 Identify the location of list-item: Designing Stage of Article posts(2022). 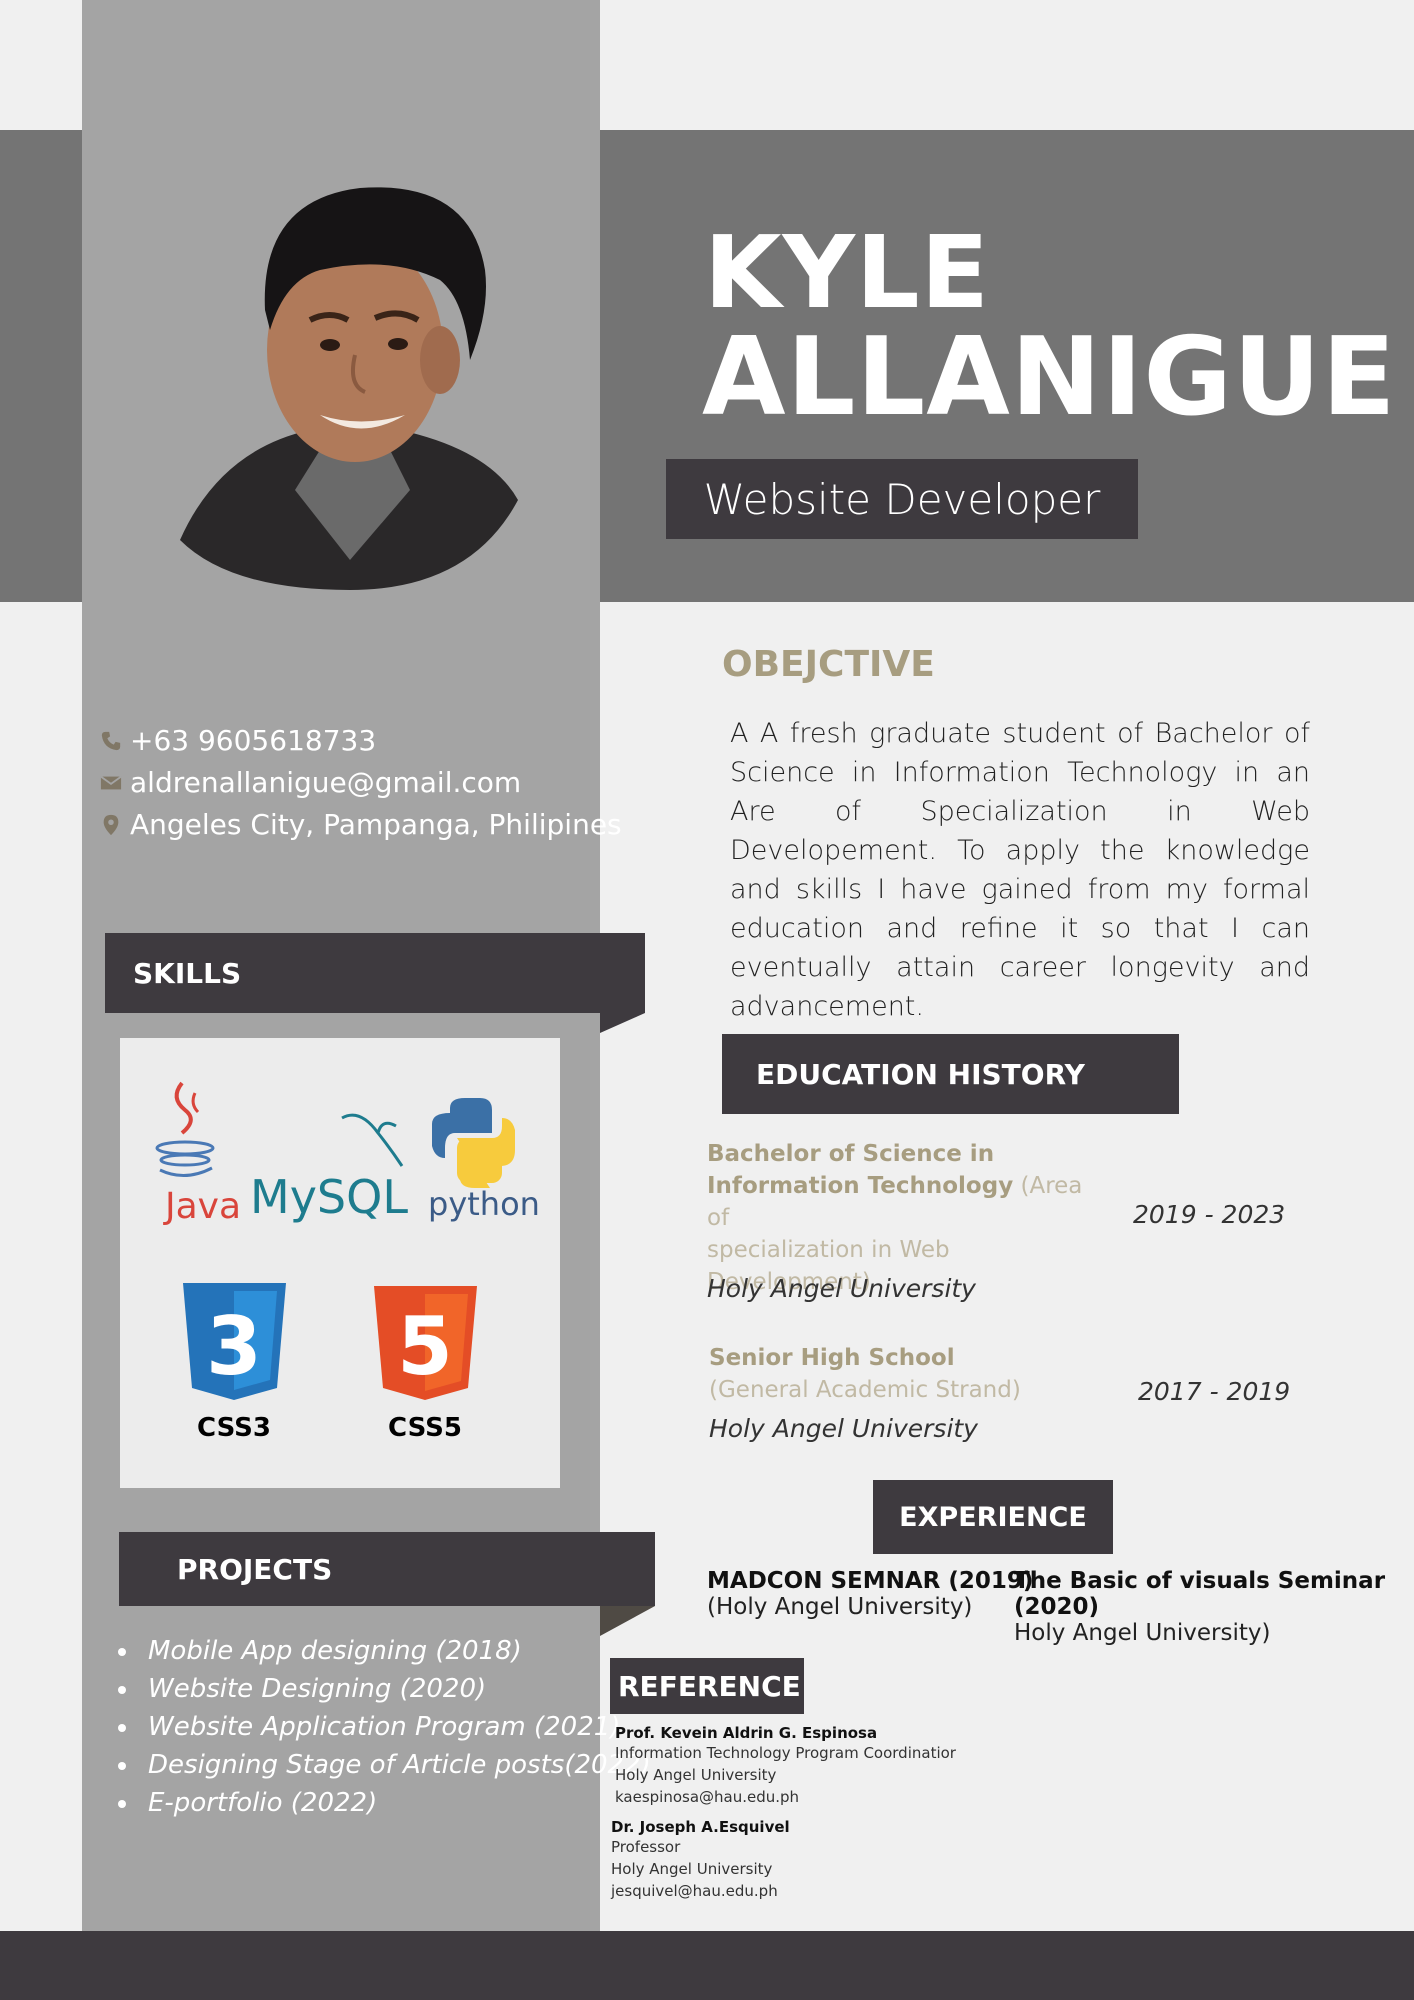
(395, 1765).